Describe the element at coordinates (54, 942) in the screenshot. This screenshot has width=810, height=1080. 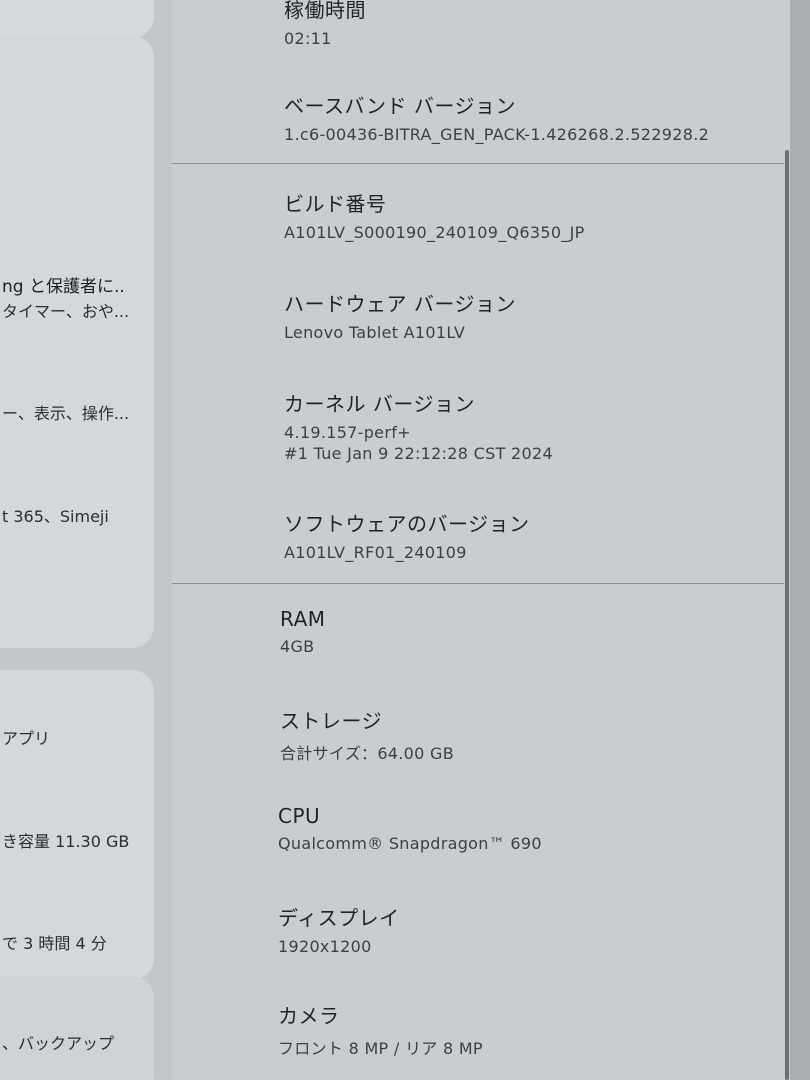
I see `sidebar-item-battery-summary: で 3 時間 4 分` at that location.